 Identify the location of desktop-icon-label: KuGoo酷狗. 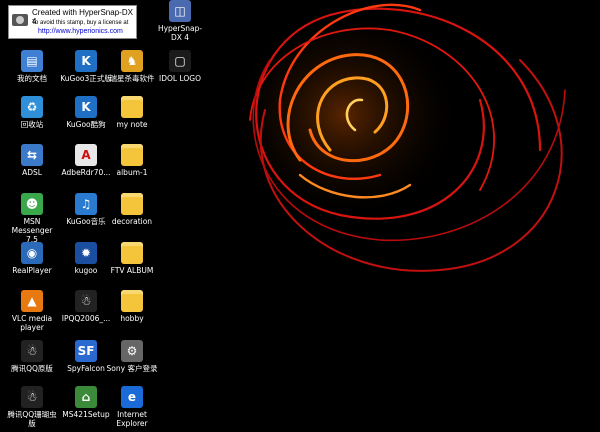
(86, 124).